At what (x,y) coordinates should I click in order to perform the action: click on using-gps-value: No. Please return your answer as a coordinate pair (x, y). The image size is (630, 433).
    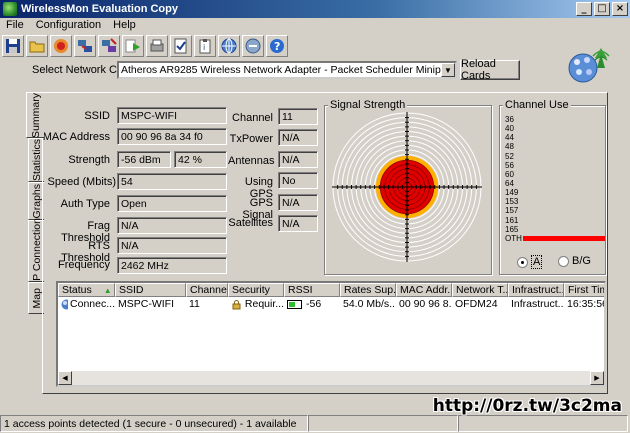
    Looking at the image, I should click on (298, 180).